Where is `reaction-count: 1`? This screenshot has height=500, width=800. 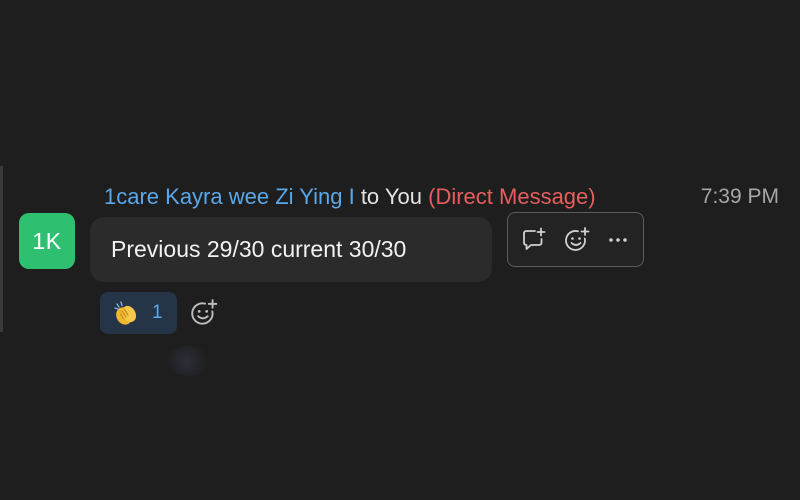
reaction-count: 1 is located at coordinates (157, 312).